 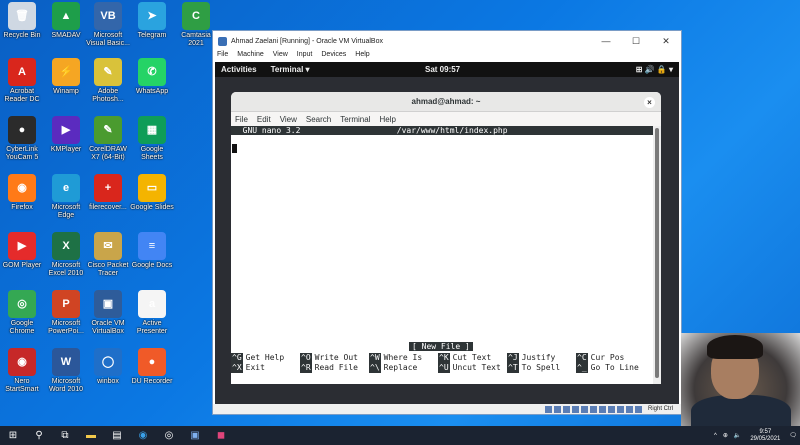 I want to click on media-player-icon: ◎, so click(x=169, y=435).